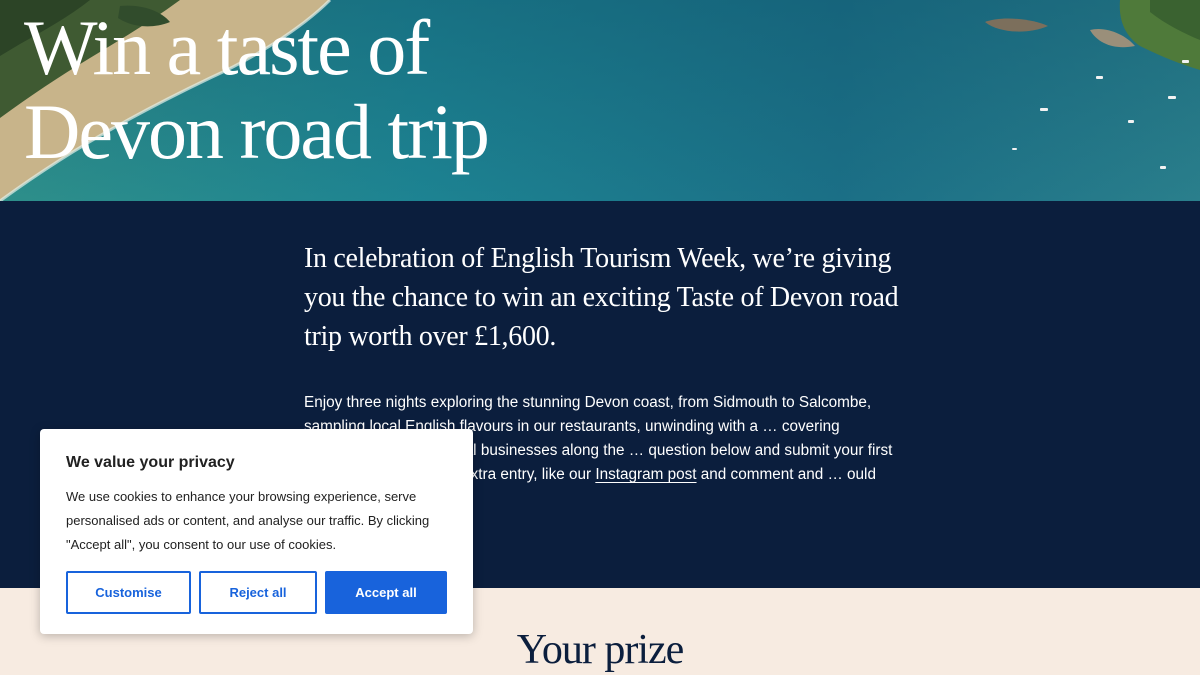 The height and width of the screenshot is (675, 1200). What do you see at coordinates (258, 592) in the screenshot?
I see `reject-all-button: Reject all` at bounding box center [258, 592].